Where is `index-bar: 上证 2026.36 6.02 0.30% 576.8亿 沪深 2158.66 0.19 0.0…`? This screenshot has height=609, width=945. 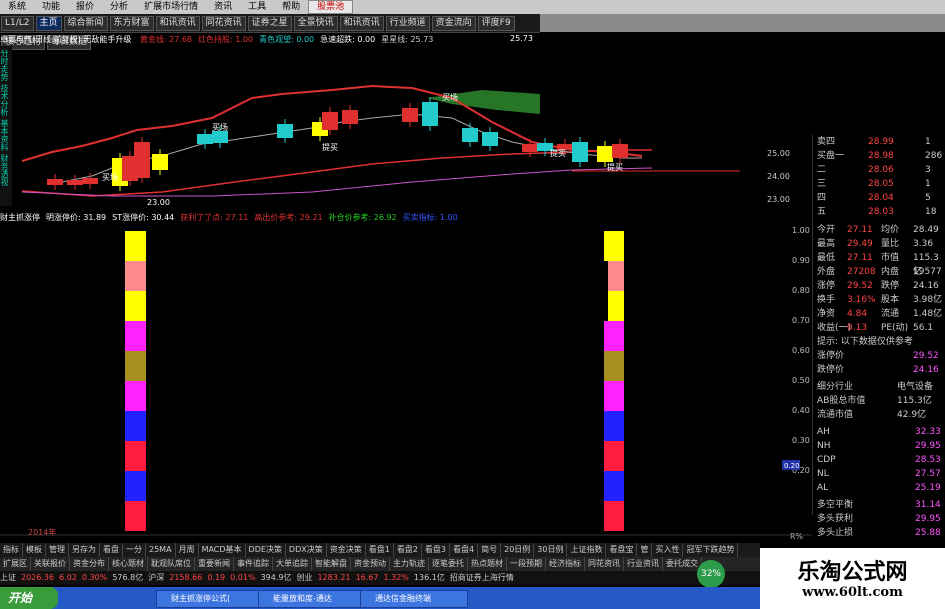 index-bar: 上证 2026.36 6.02 0.30% 576.8亿 沪深 2158.66 0.19 0.0… is located at coordinates (380, 578).